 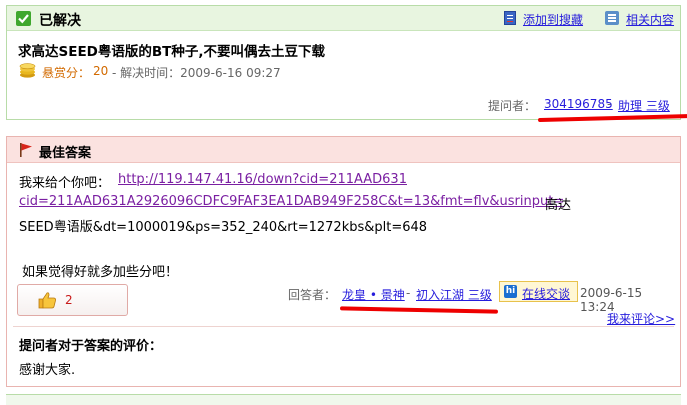 I want to click on bounty-label: 悬赏分：, so click(x=66, y=73).